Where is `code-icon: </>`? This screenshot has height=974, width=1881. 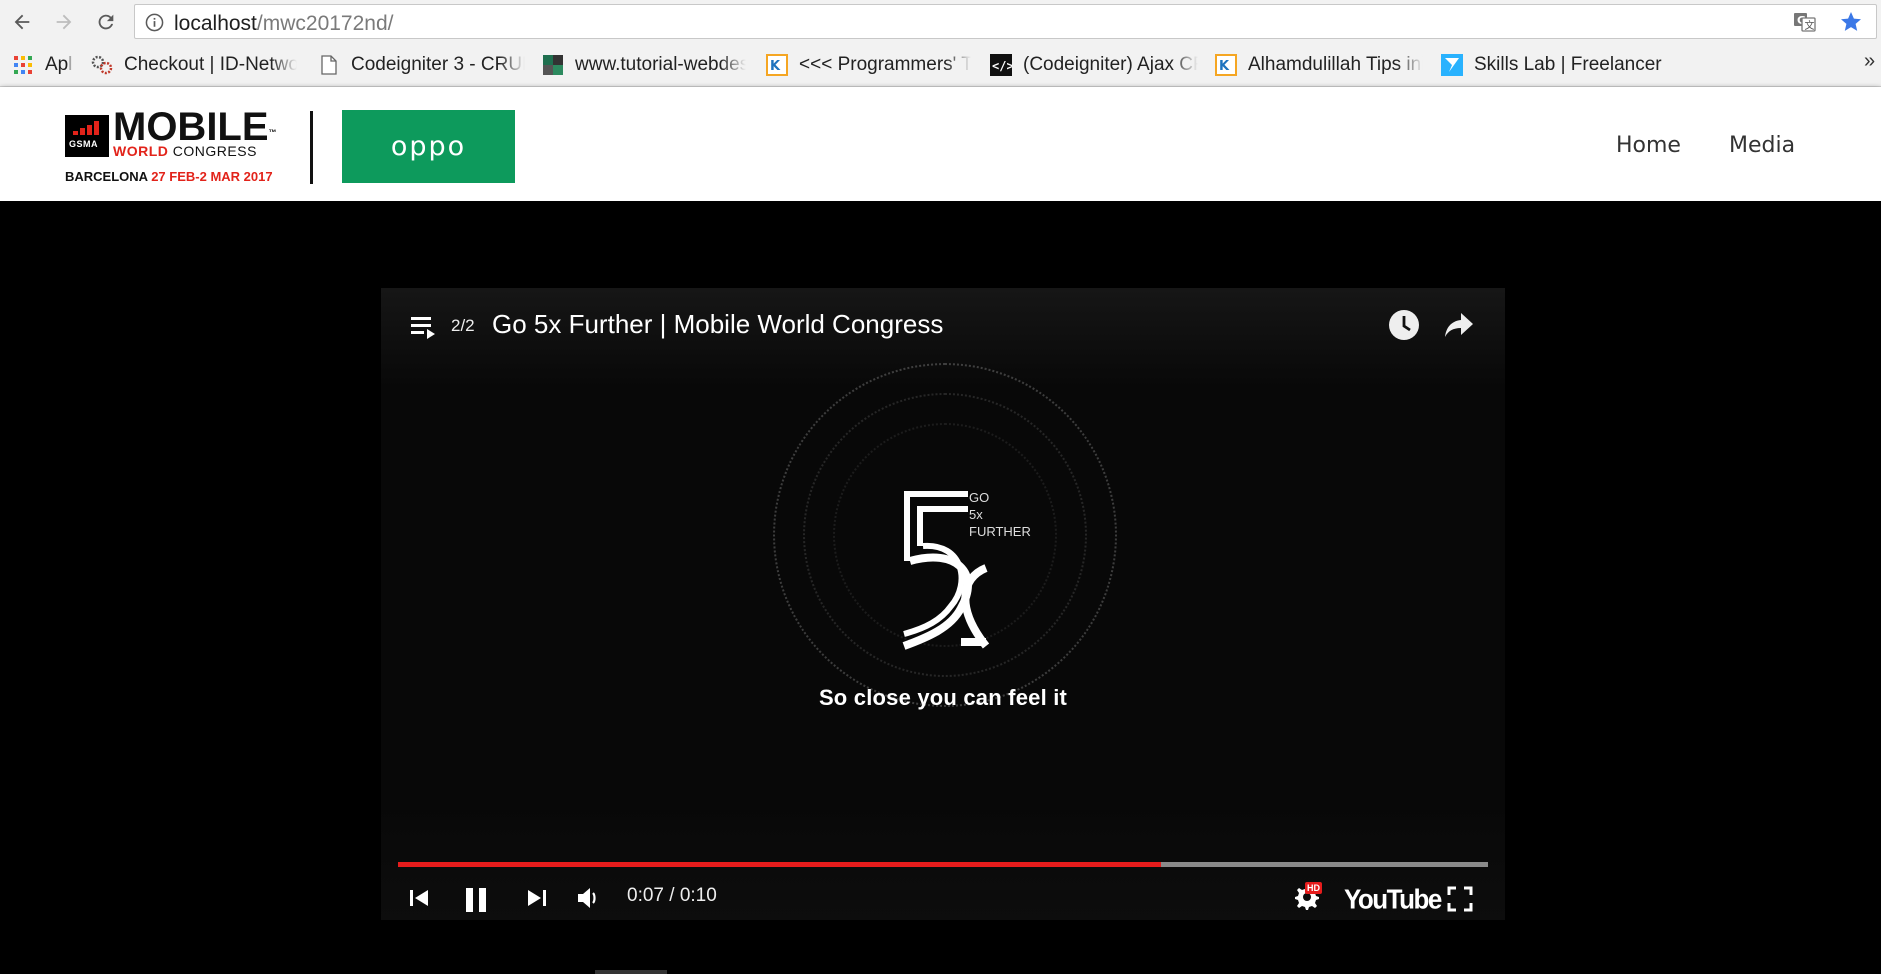 code-icon: </> is located at coordinates (1001, 65).